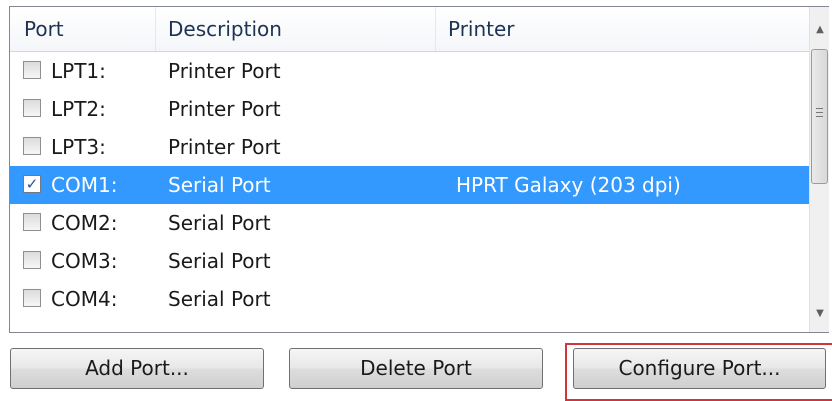 The image size is (832, 401). I want to click on port-row-lpt2: LPT2: Printer Port, so click(409, 109).